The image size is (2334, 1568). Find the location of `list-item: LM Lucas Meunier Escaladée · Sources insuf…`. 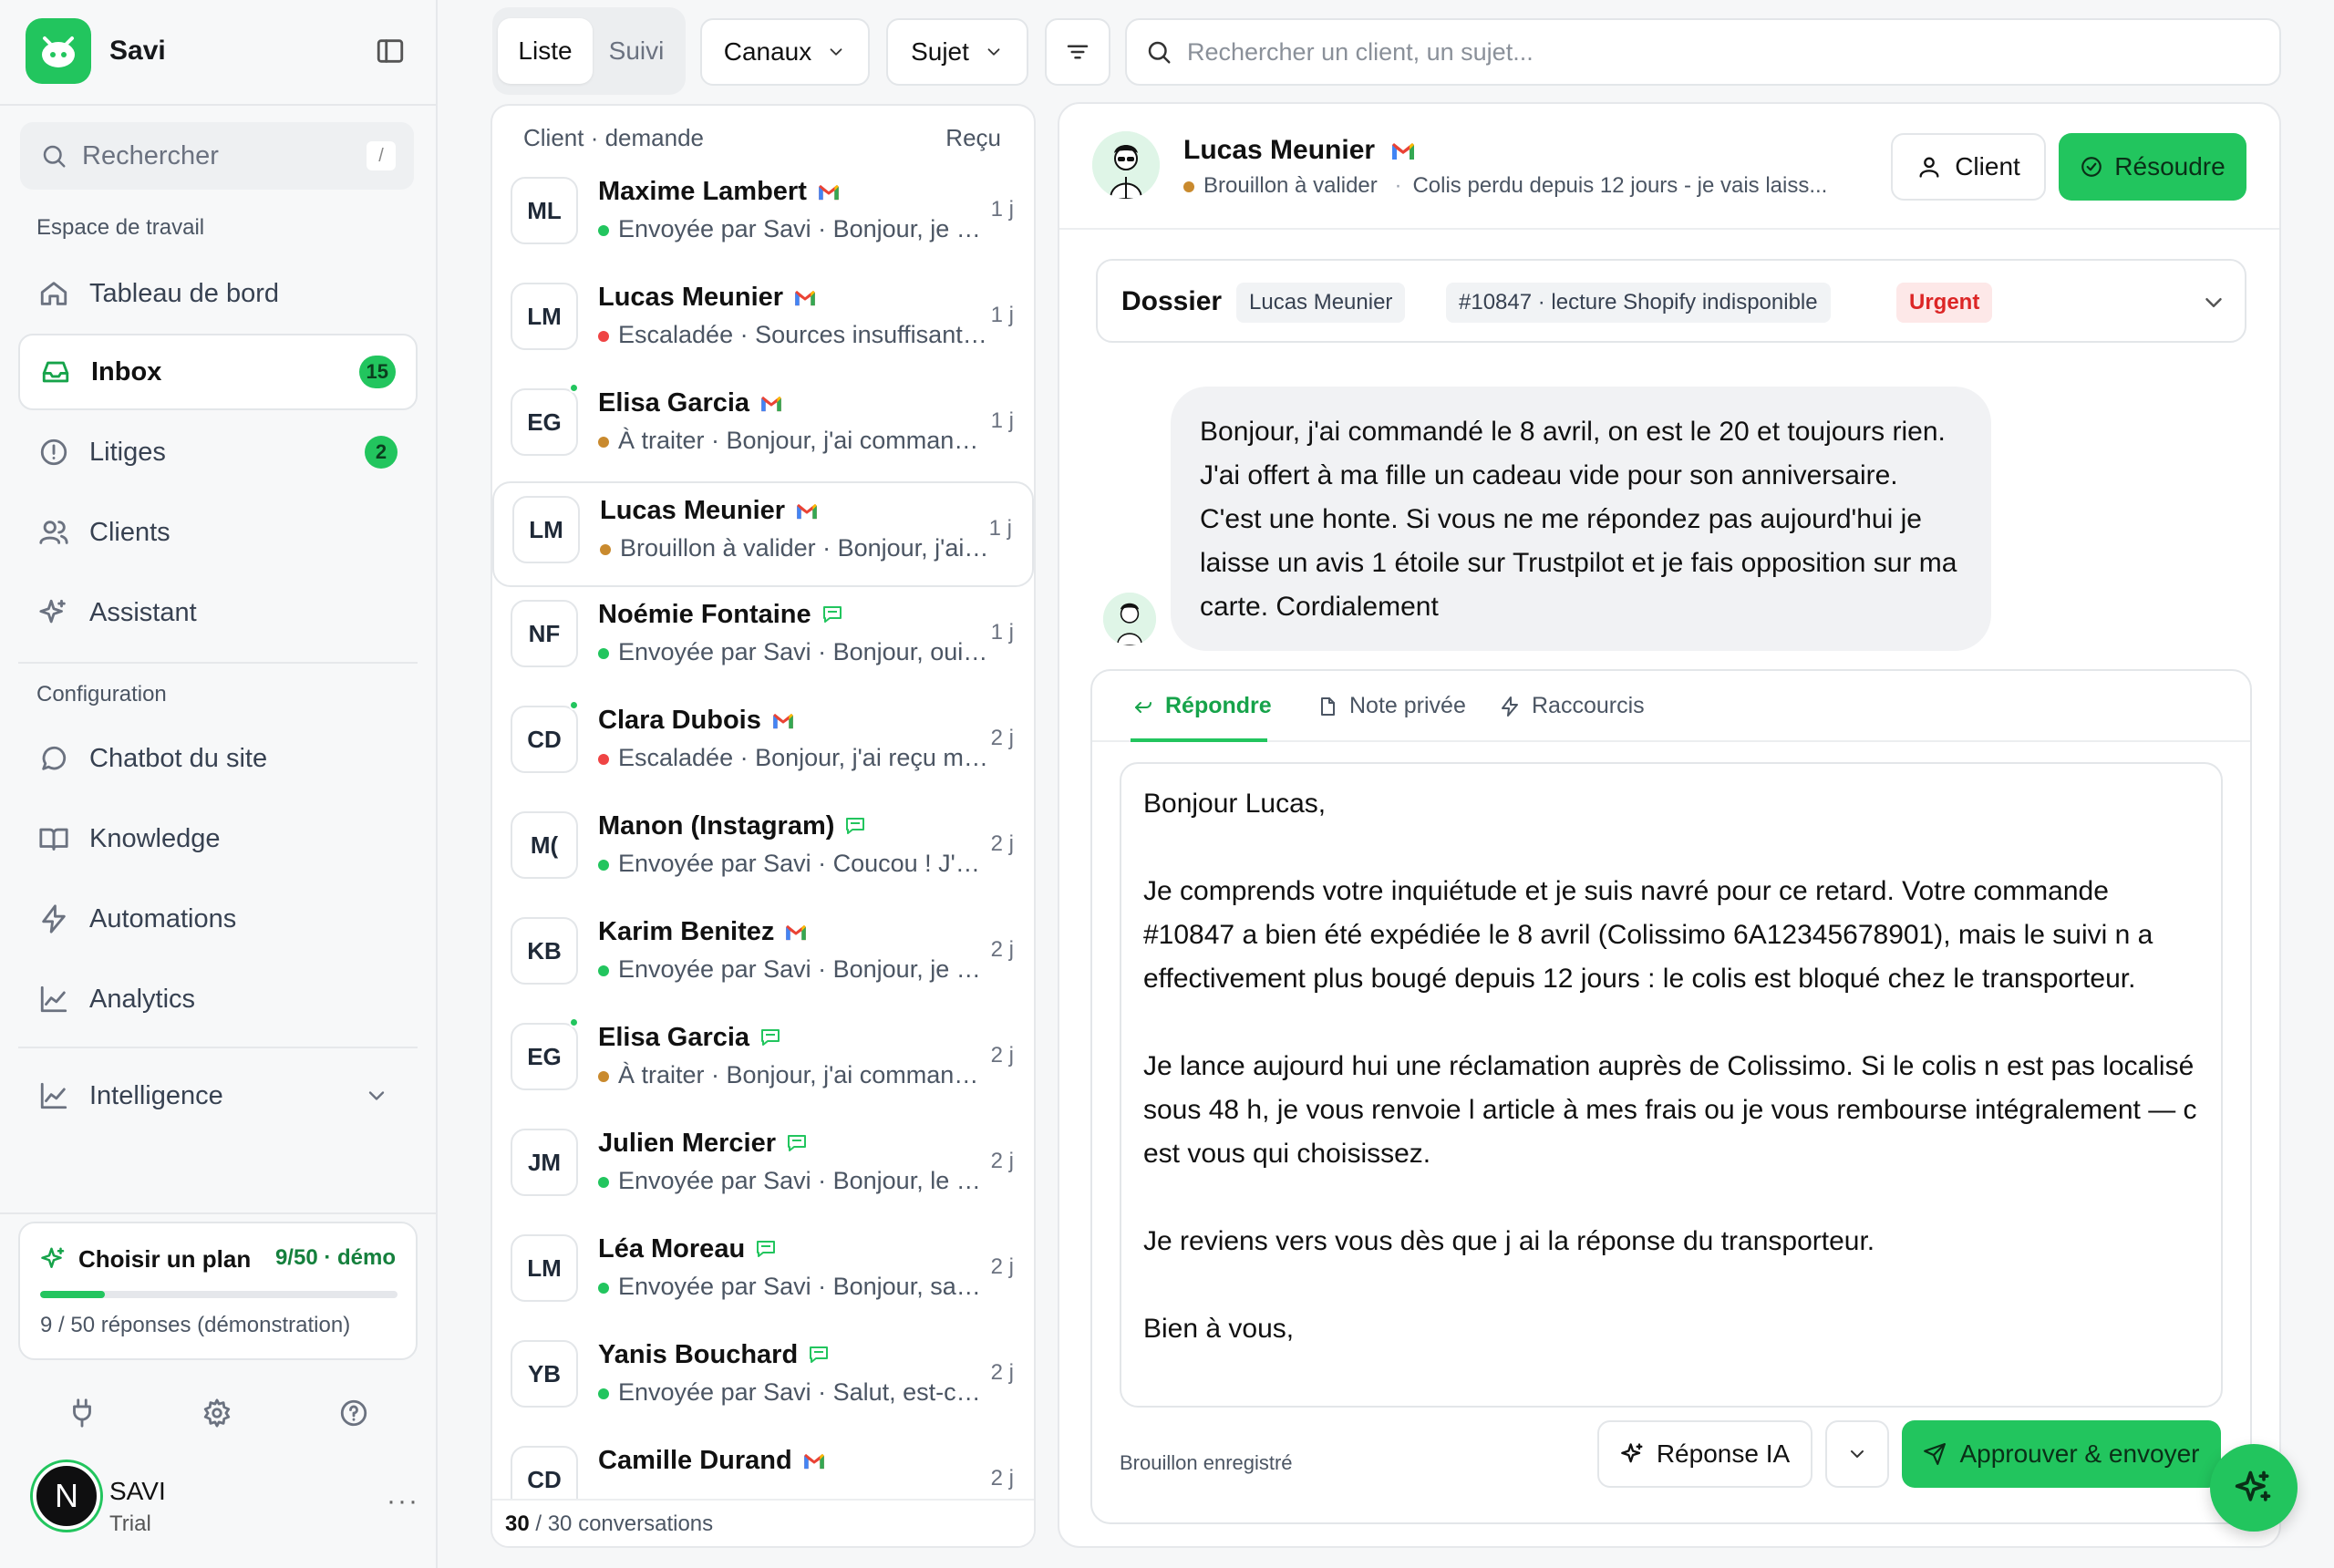

list-item: LM Lucas Meunier Escaladée · Sources insuf… is located at coordinates (763, 323).